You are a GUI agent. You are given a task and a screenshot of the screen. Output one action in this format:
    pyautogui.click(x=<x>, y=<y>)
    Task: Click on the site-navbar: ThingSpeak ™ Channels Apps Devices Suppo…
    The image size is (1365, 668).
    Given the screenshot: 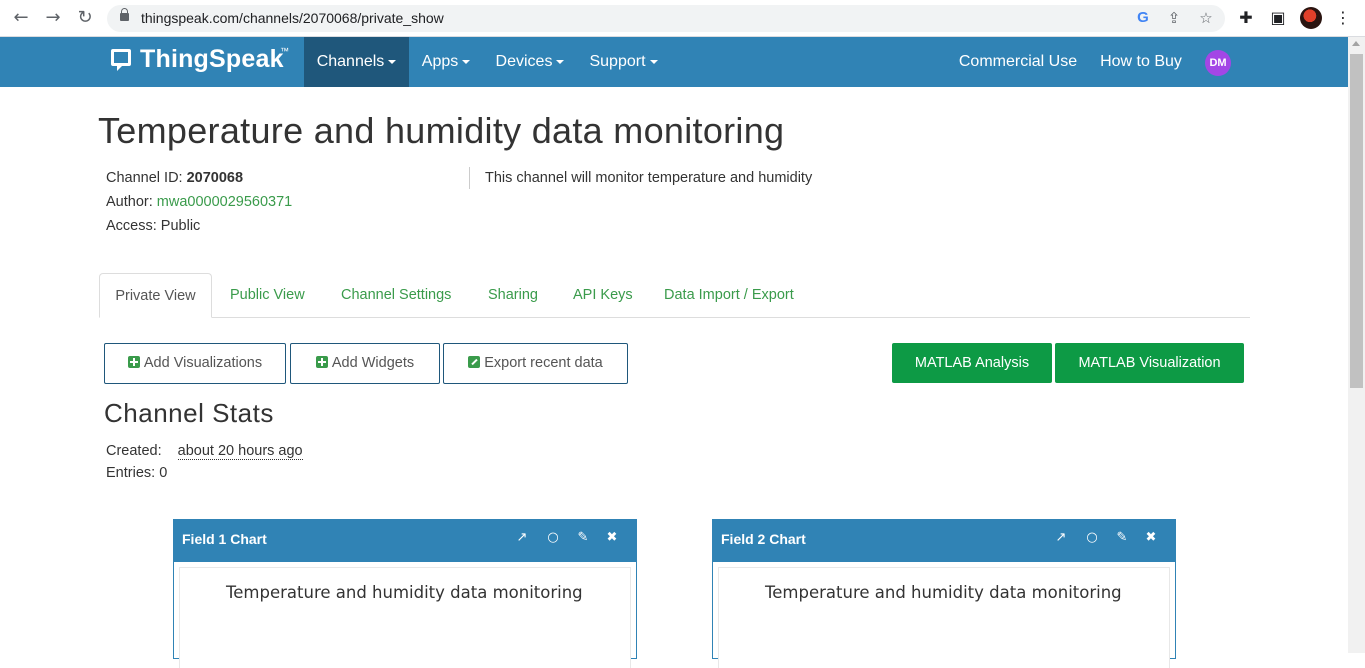 What is the action you would take?
    pyautogui.click(x=674, y=62)
    